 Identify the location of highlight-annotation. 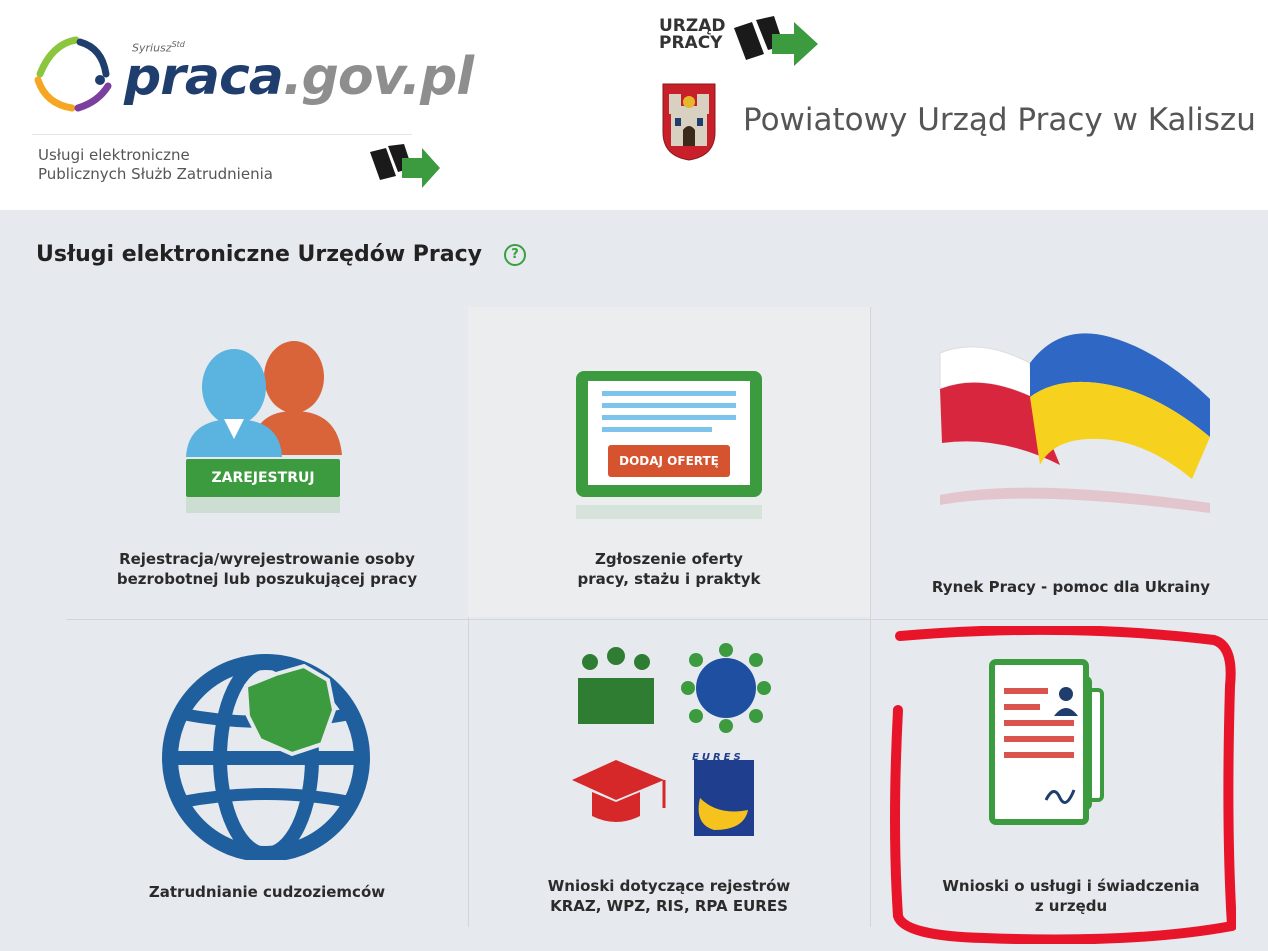
(1063, 785).